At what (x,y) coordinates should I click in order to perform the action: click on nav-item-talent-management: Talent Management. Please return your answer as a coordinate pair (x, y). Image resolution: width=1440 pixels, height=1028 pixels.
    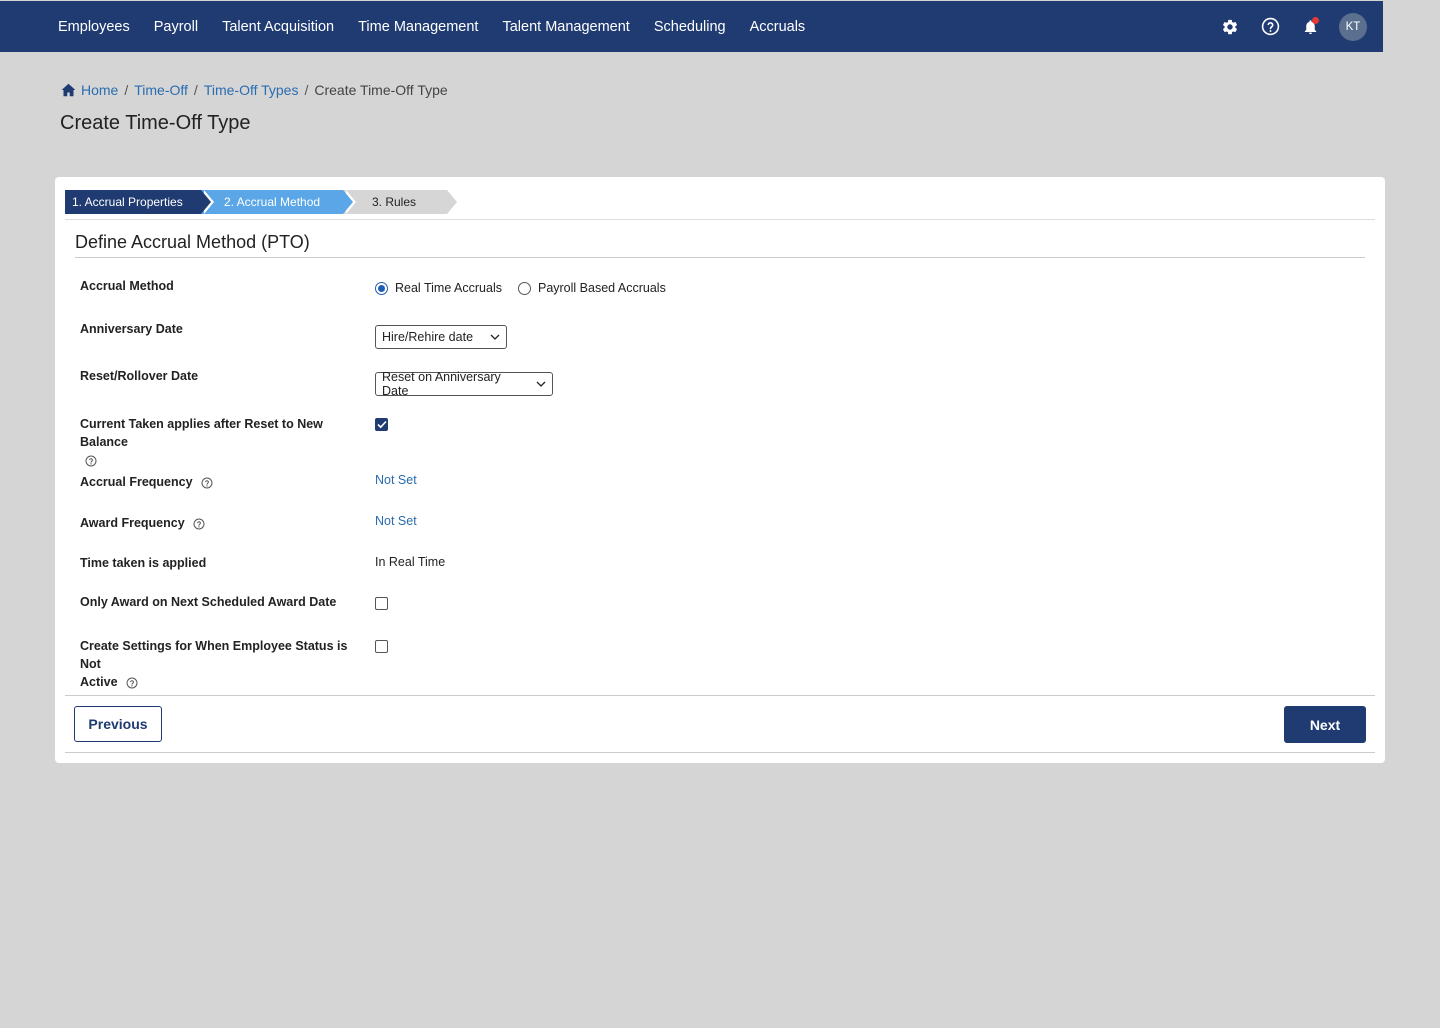
    Looking at the image, I should click on (565, 27).